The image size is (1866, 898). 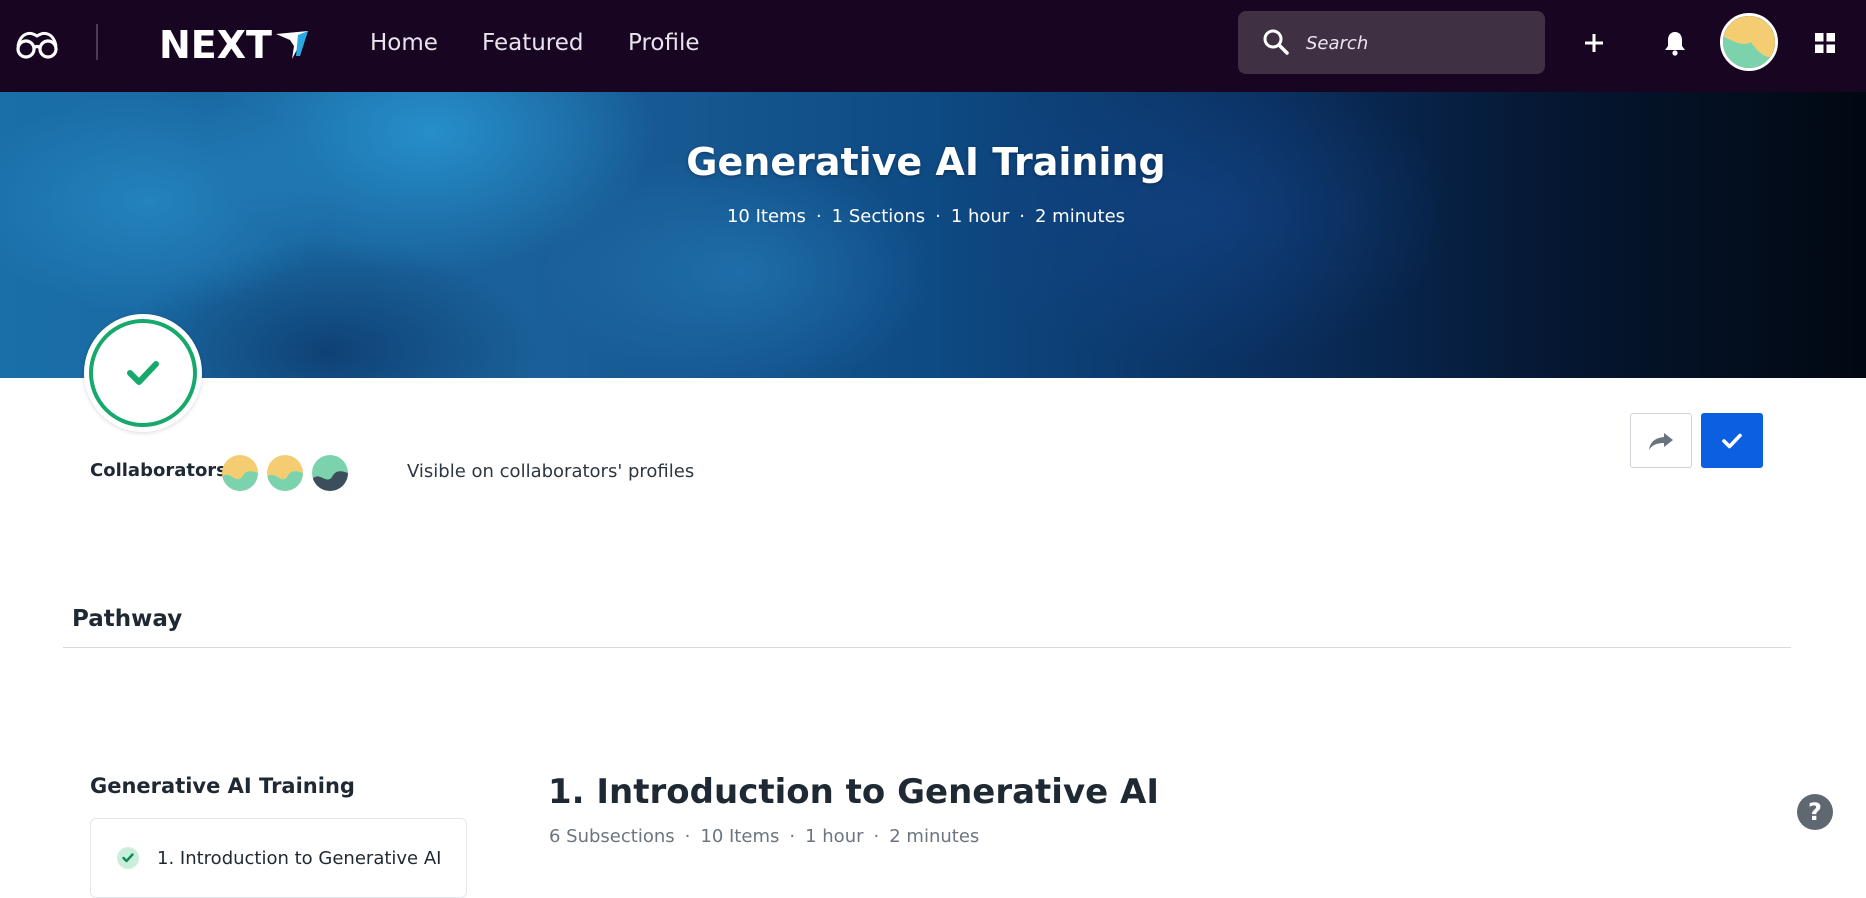 I want to click on section-duration-hours: 1 hour, so click(x=834, y=836).